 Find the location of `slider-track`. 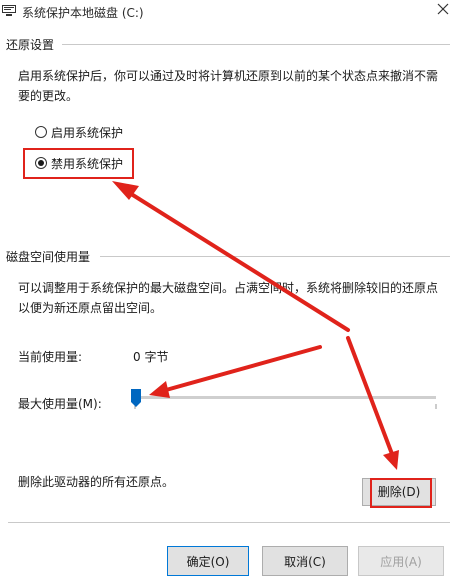

slider-track is located at coordinates (284, 397).